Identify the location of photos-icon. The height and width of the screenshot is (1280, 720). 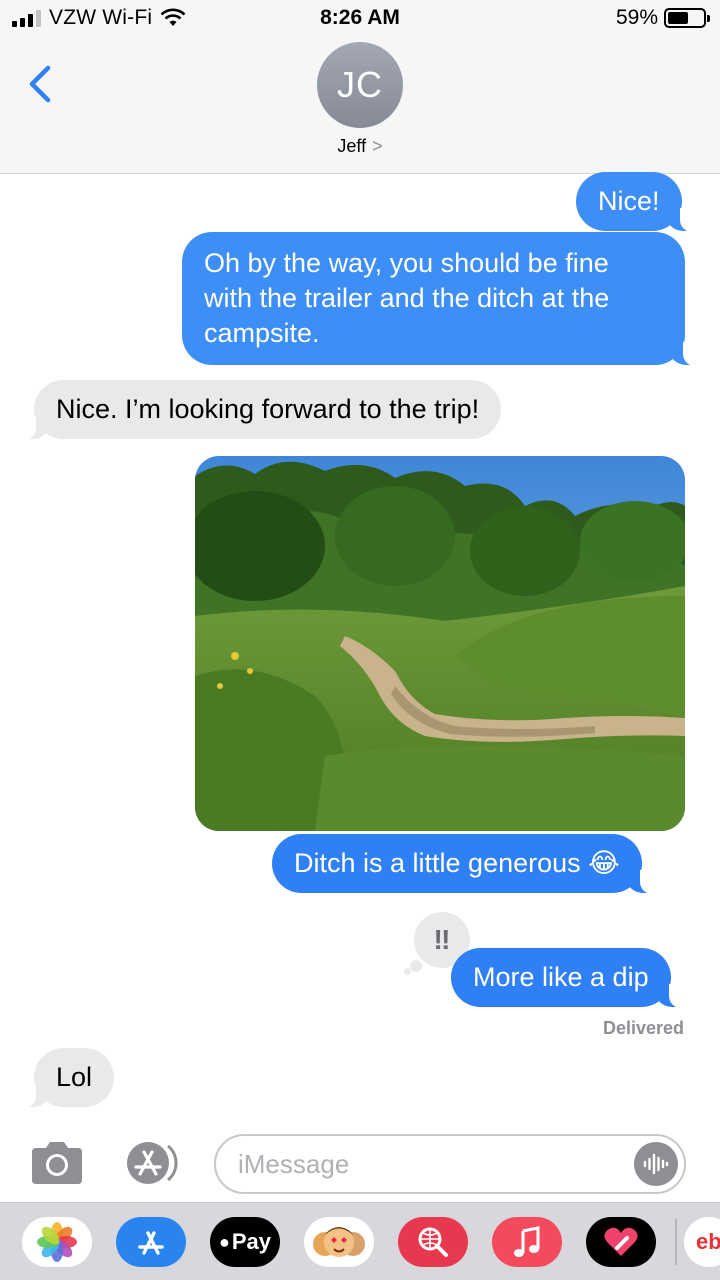
(57, 1242).